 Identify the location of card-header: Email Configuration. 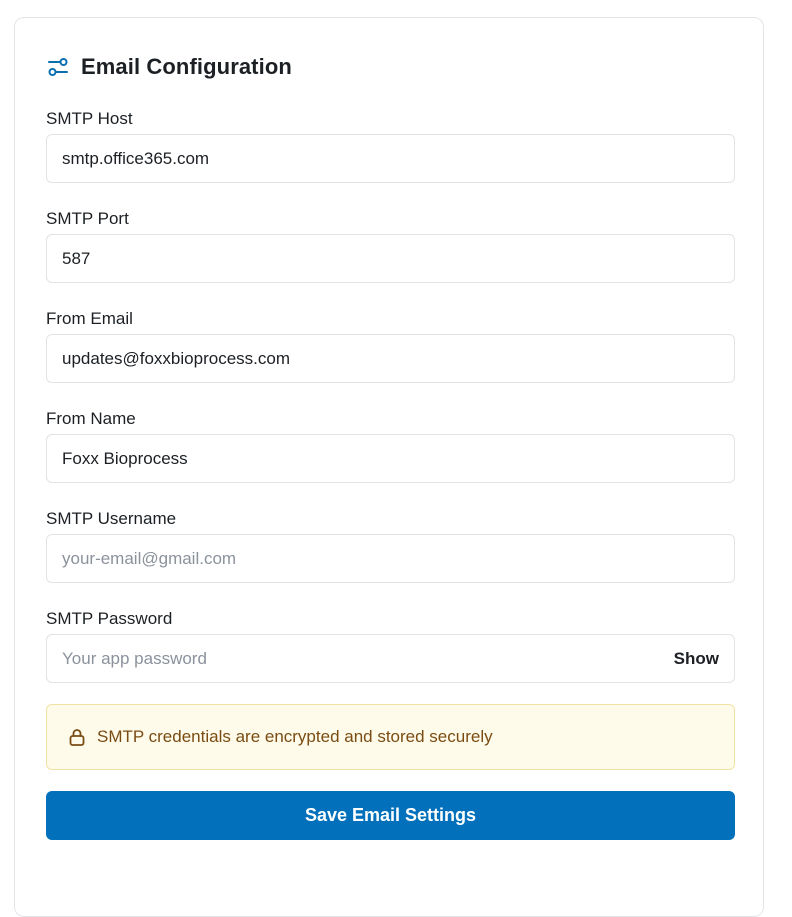
(169, 67).